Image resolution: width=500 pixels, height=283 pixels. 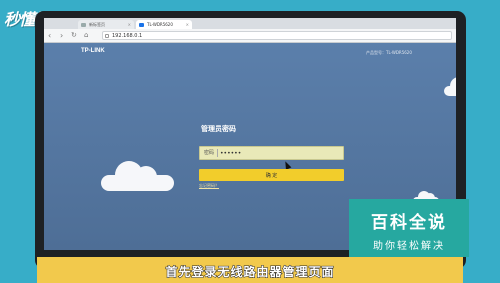 What do you see at coordinates (250, 23) in the screenshot?
I see `tab-bar: 新标签页 × TL-WDR5620 ×` at bounding box center [250, 23].